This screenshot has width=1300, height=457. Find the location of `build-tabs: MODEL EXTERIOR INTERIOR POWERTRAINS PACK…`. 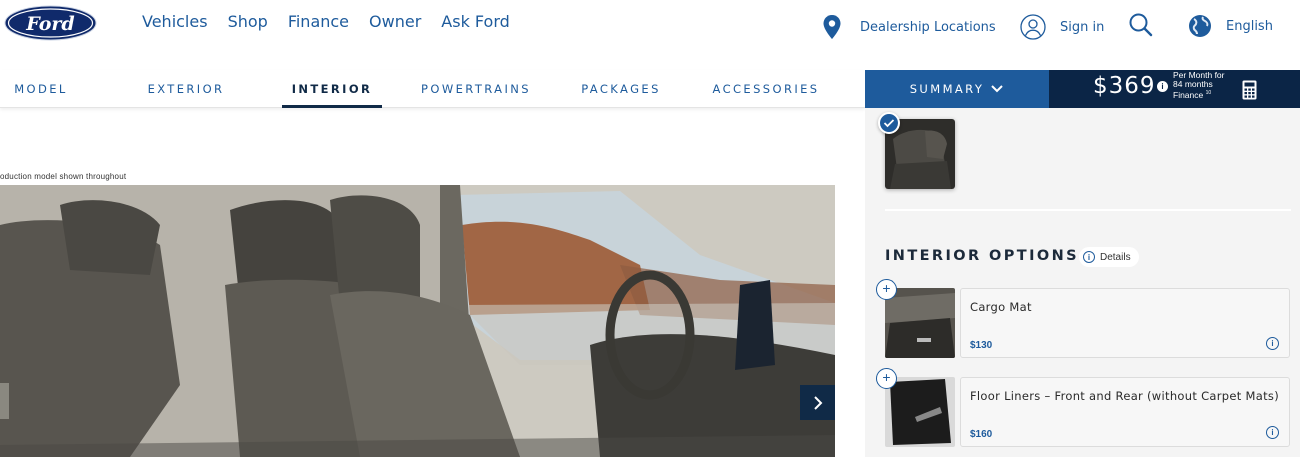

build-tabs: MODEL EXTERIOR INTERIOR POWERTRAINS PACK… is located at coordinates (432, 89).